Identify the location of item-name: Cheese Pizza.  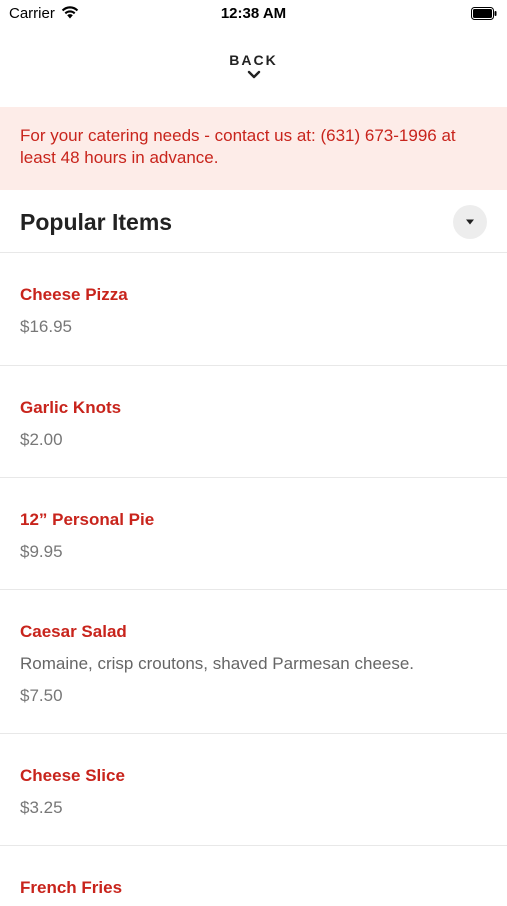
(74, 294).